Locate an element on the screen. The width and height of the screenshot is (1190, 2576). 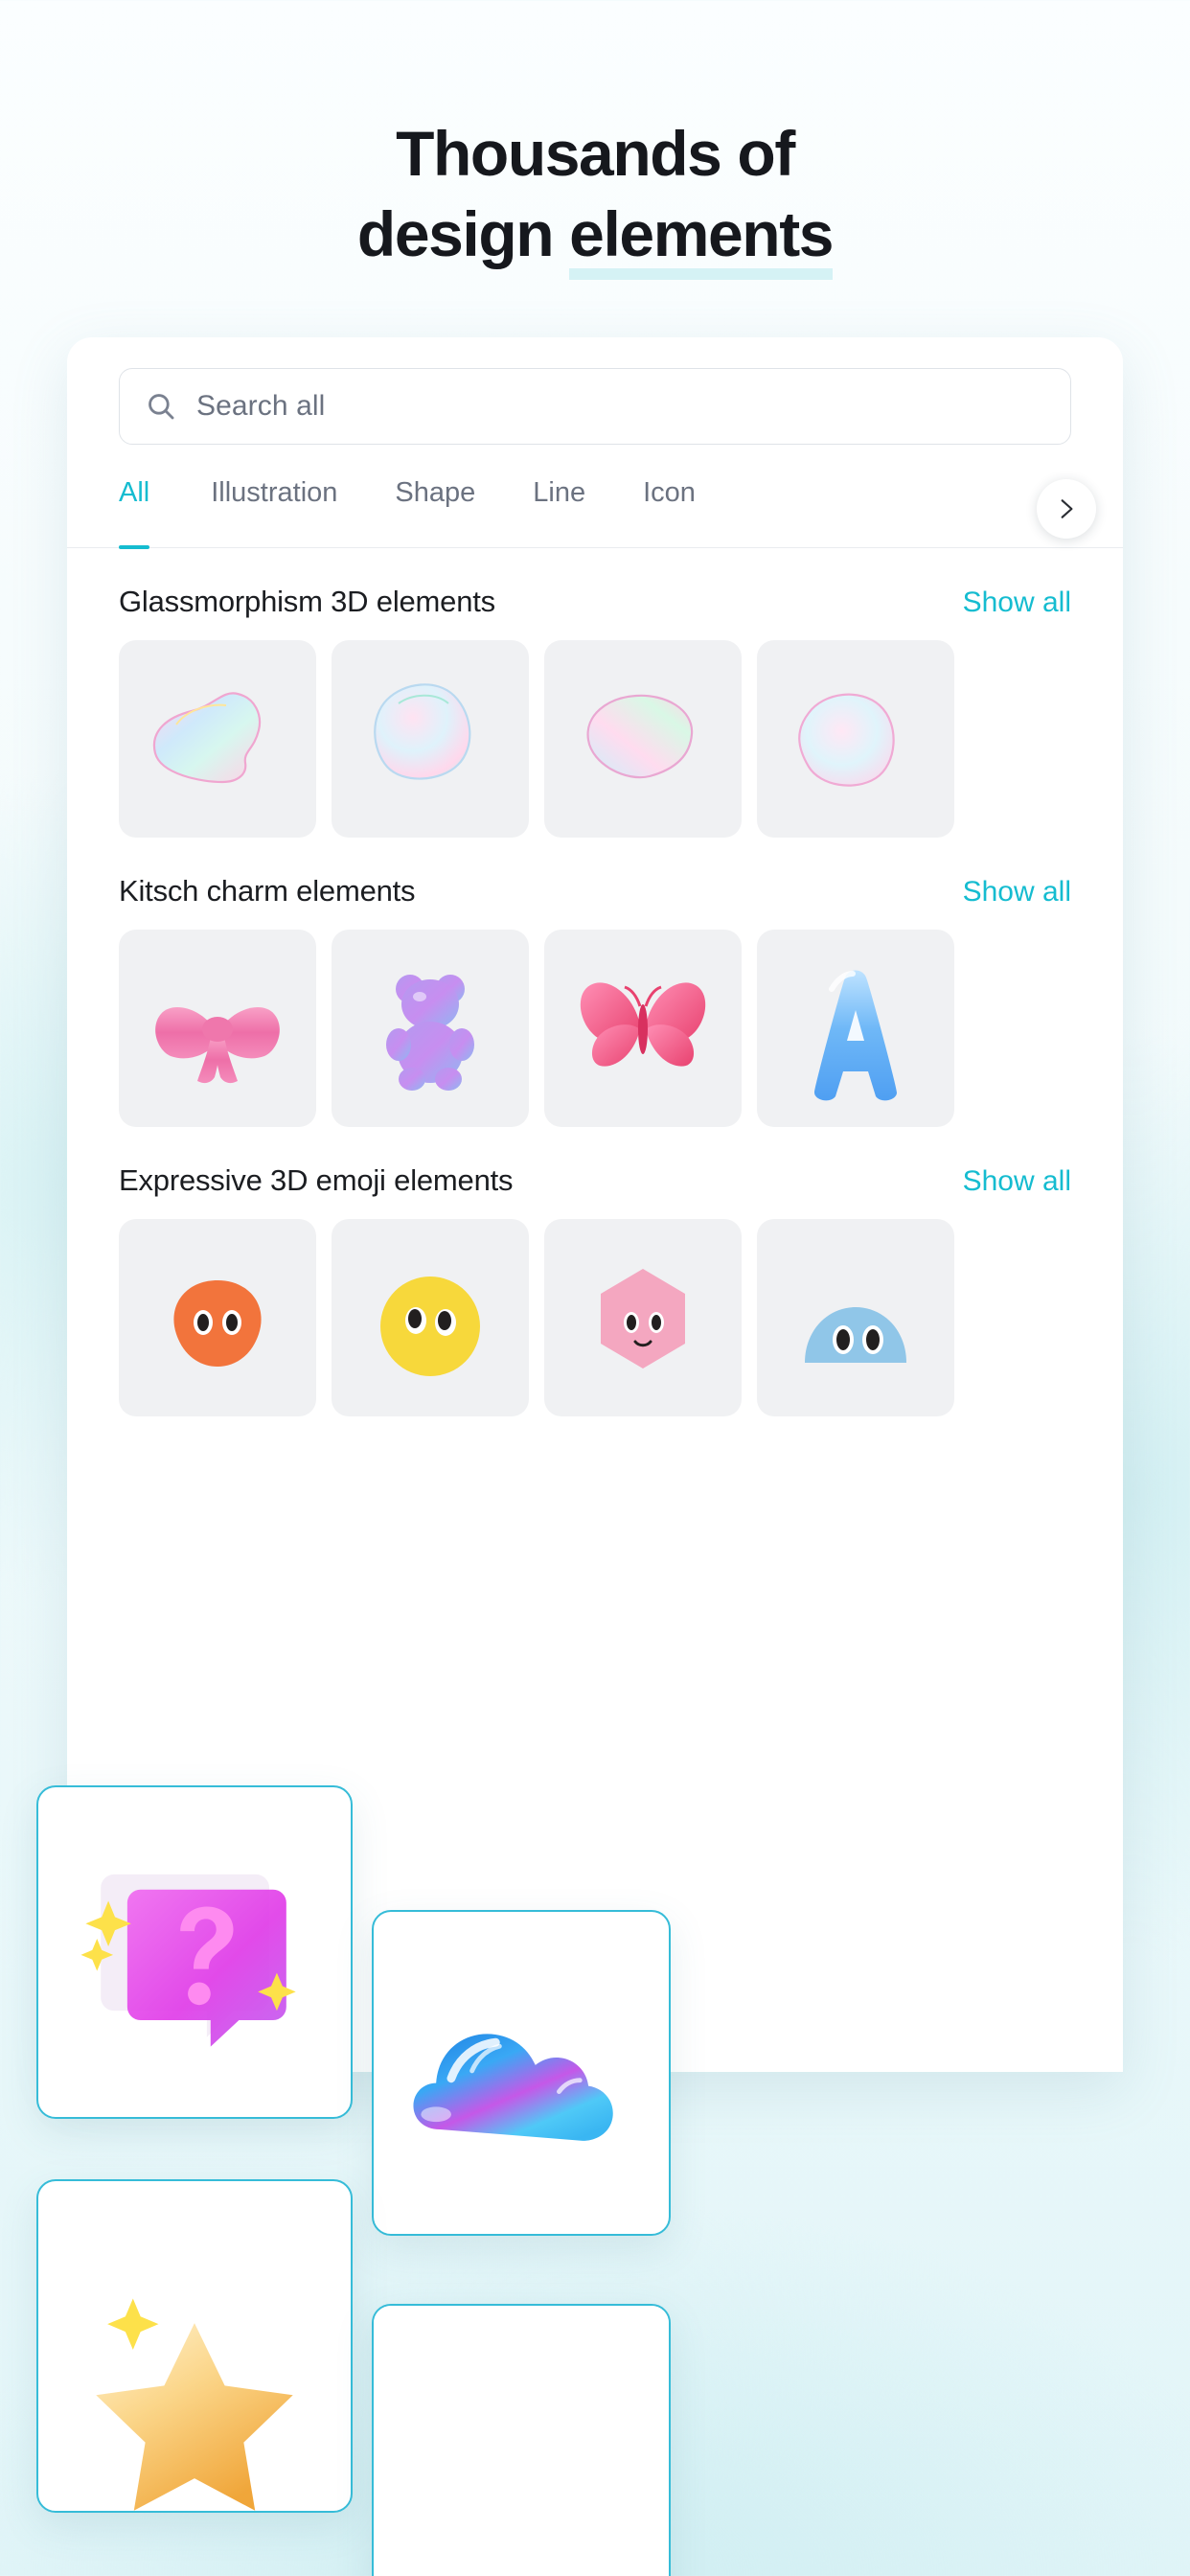
section-header: Kitsch charm elements Show all is located at coordinates (595, 891).